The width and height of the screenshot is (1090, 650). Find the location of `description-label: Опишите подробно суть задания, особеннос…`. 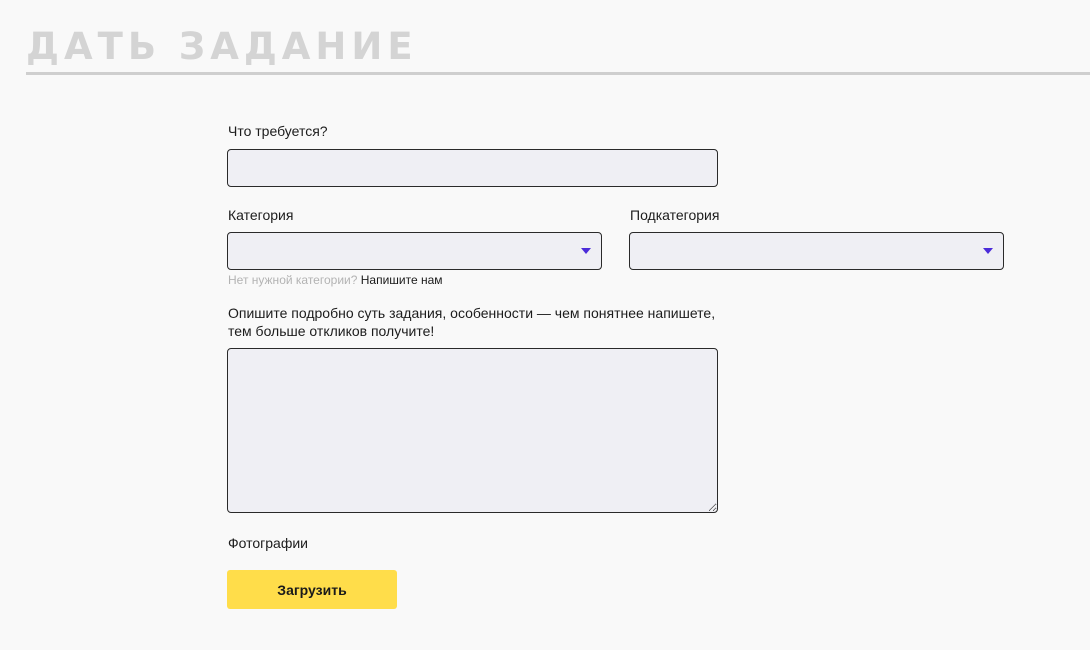

description-label: Опишите подробно суть задания, особеннос… is located at coordinates (478, 322).